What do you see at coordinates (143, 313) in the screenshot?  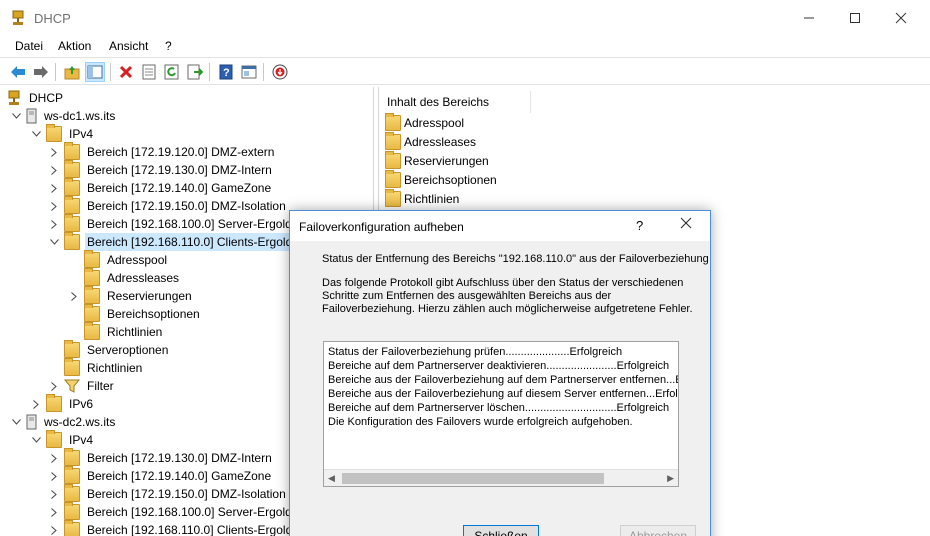 I see `tree-bereichsoptionen: Bereichsoptionen` at bounding box center [143, 313].